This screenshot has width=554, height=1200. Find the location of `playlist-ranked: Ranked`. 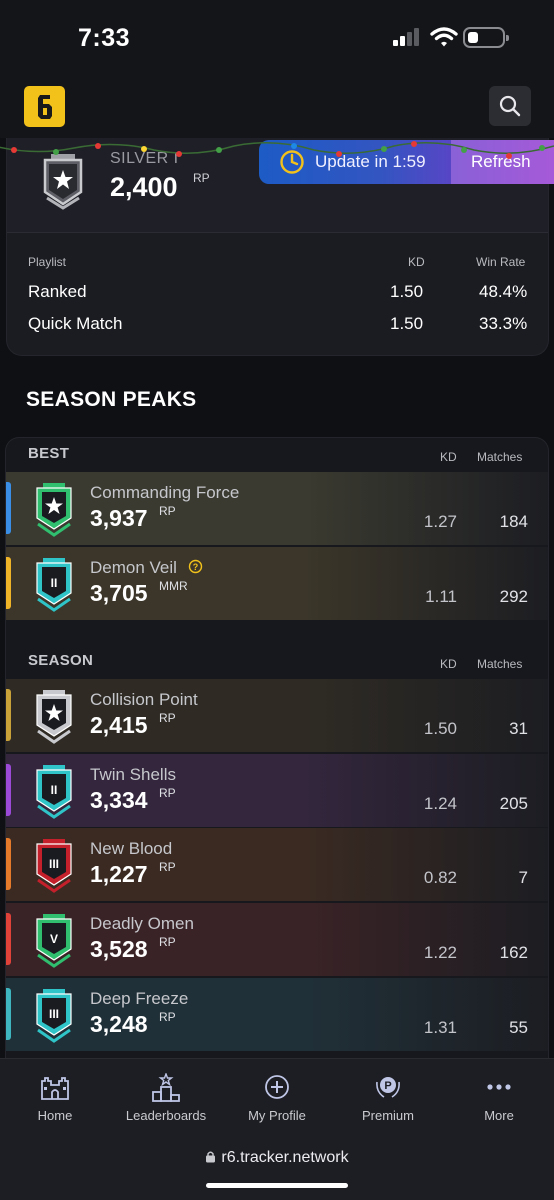

playlist-ranked: Ranked is located at coordinates (57, 291).